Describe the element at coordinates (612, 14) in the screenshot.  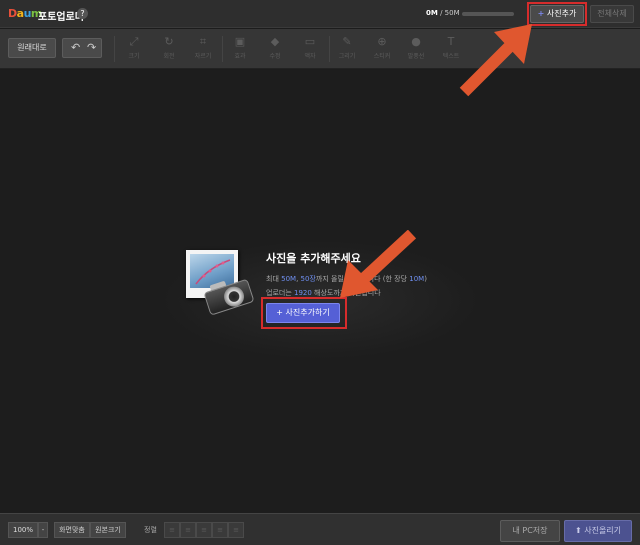
I see `delete-all-button: 전체삭제` at that location.